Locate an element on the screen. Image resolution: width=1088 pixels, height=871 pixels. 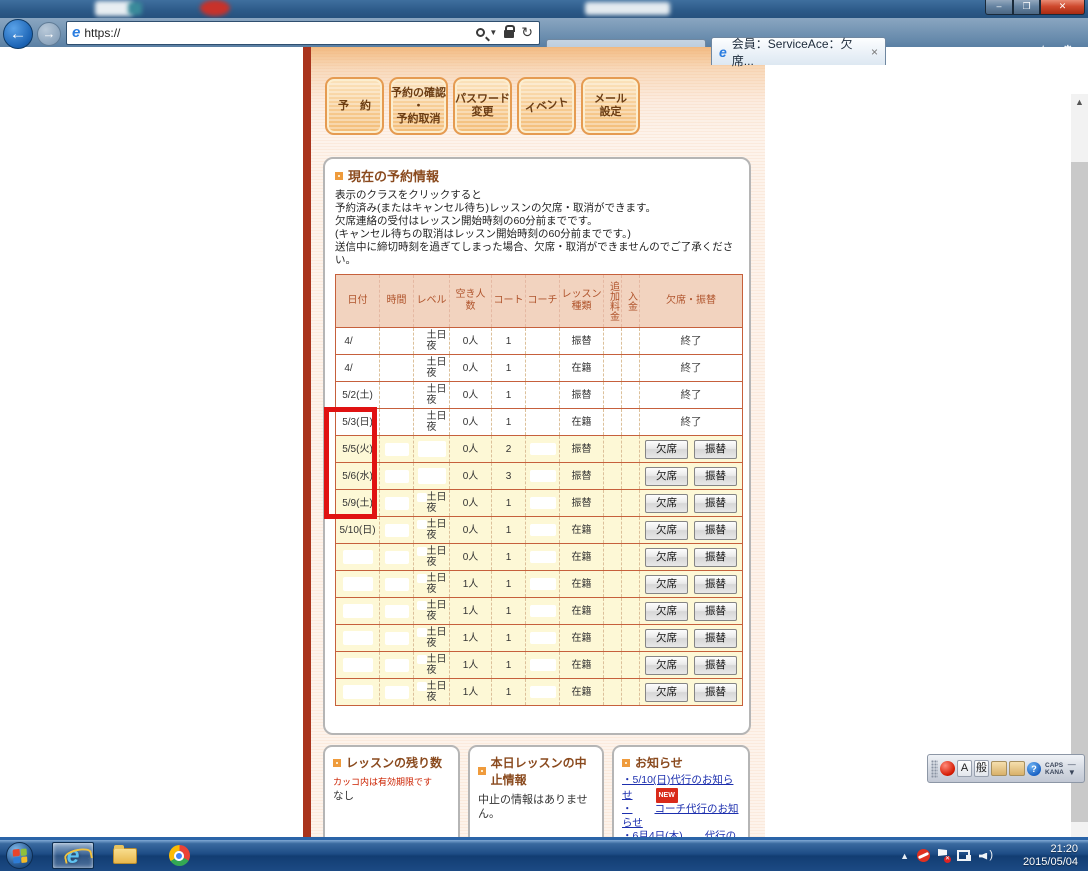
news-link: ・6月4日(木)代行のお知らせ。NEW is located at coordinates (681, 833).